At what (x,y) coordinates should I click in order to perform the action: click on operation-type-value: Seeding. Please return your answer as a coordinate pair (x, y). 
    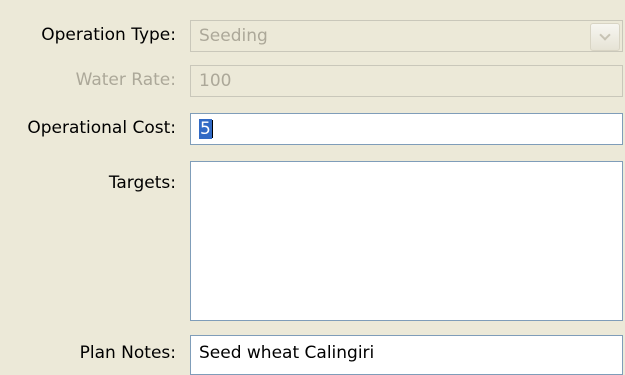
    Looking at the image, I should click on (233, 36).